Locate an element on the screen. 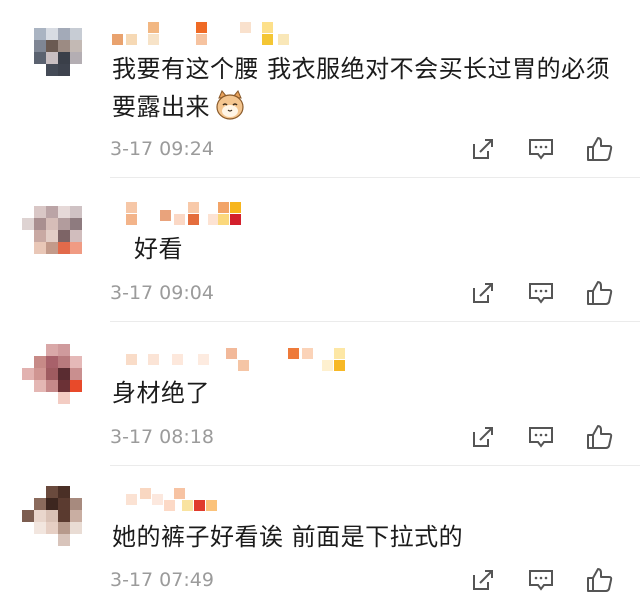 The height and width of the screenshot is (603, 640). timestamp: 3-17 08:18 is located at coordinates (162, 437).